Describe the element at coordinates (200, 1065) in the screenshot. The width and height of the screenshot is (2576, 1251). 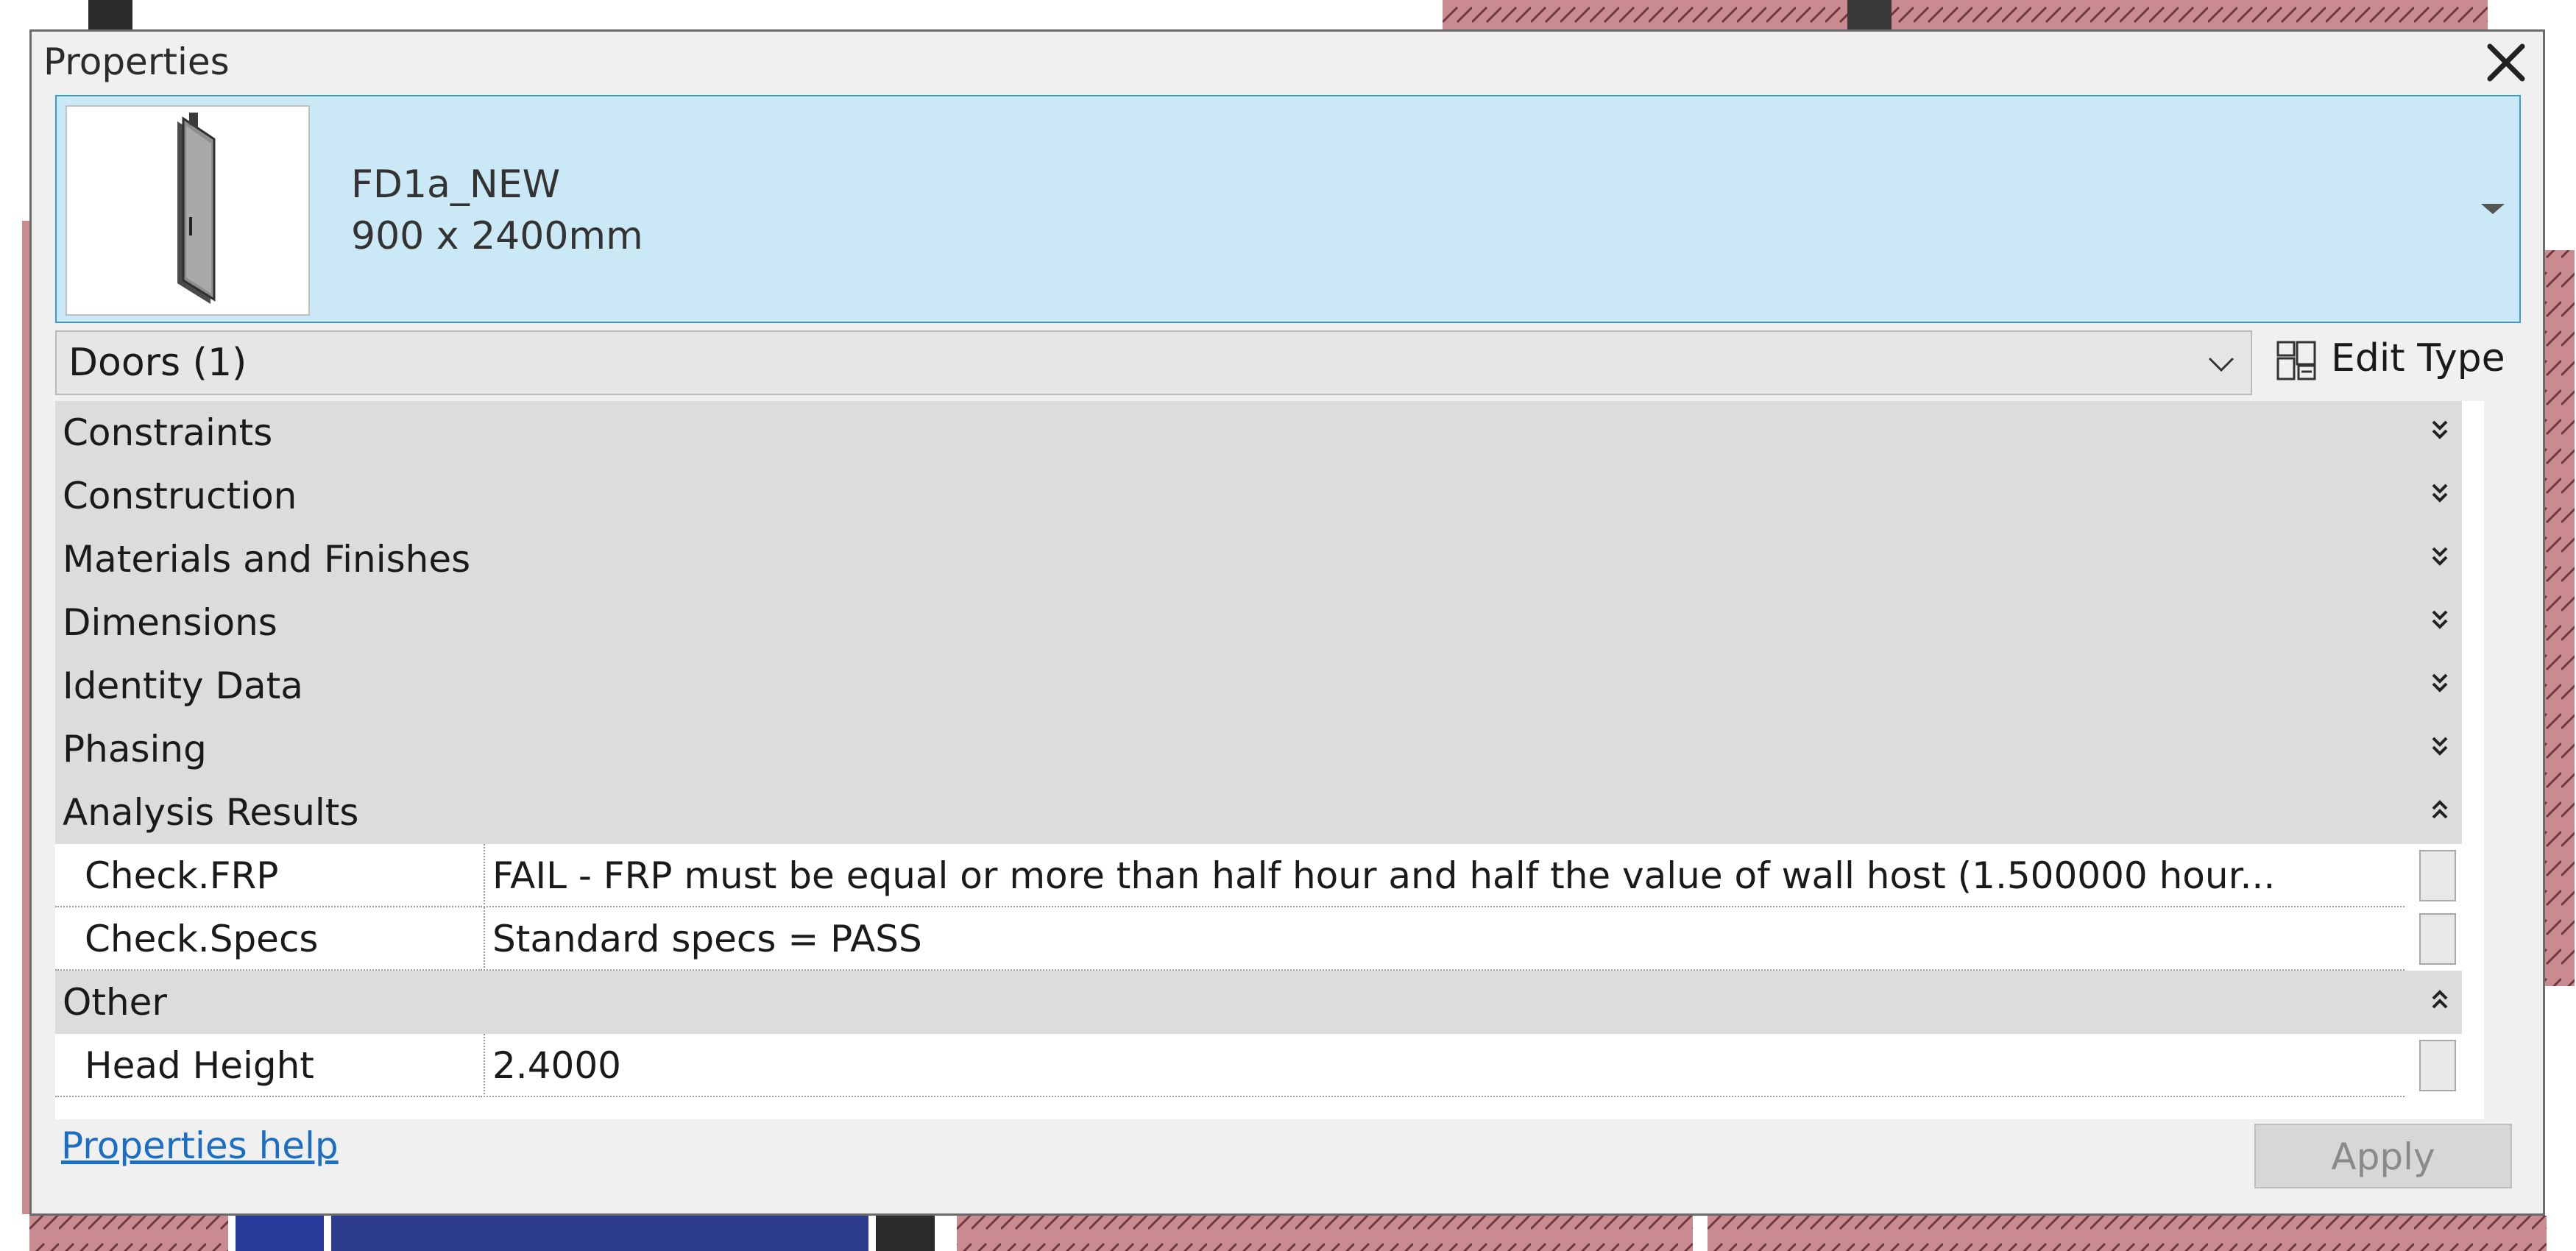
I see `property-name: Head Height` at that location.